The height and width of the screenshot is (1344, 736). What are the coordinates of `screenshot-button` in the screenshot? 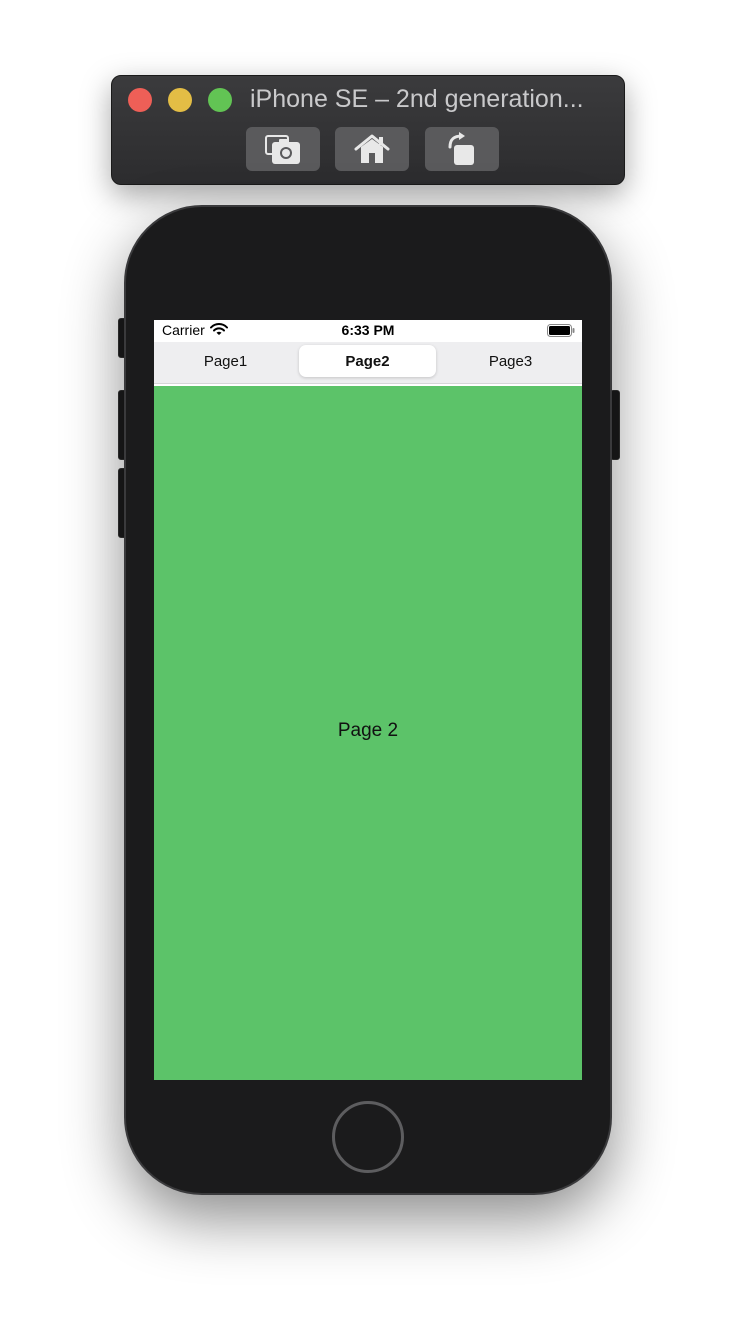 It's located at (283, 149).